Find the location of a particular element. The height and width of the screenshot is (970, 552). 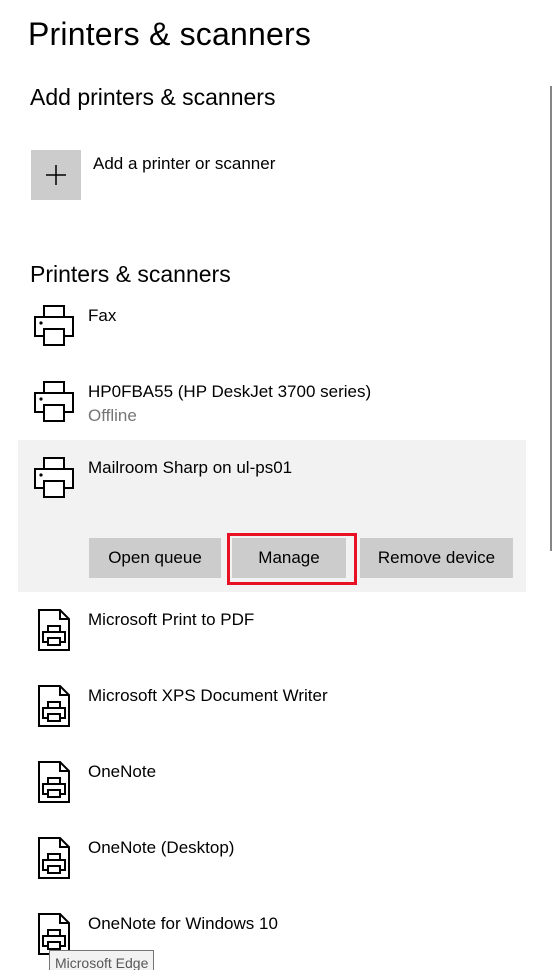

device-name: Fax is located at coordinates (102, 315).